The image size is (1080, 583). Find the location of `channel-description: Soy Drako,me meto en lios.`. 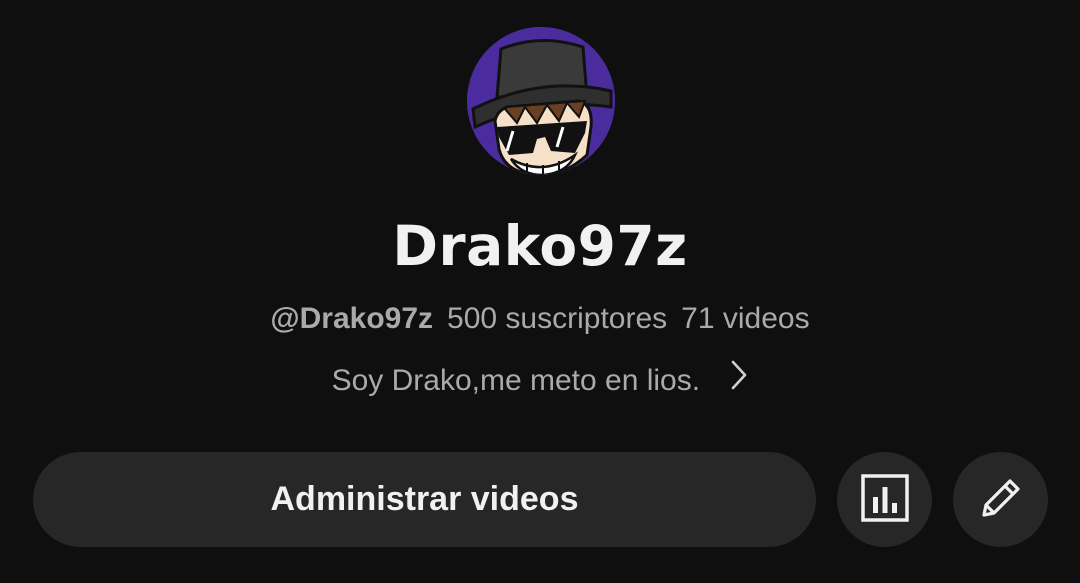

channel-description: Soy Drako,me meto en lios. is located at coordinates (516, 380).